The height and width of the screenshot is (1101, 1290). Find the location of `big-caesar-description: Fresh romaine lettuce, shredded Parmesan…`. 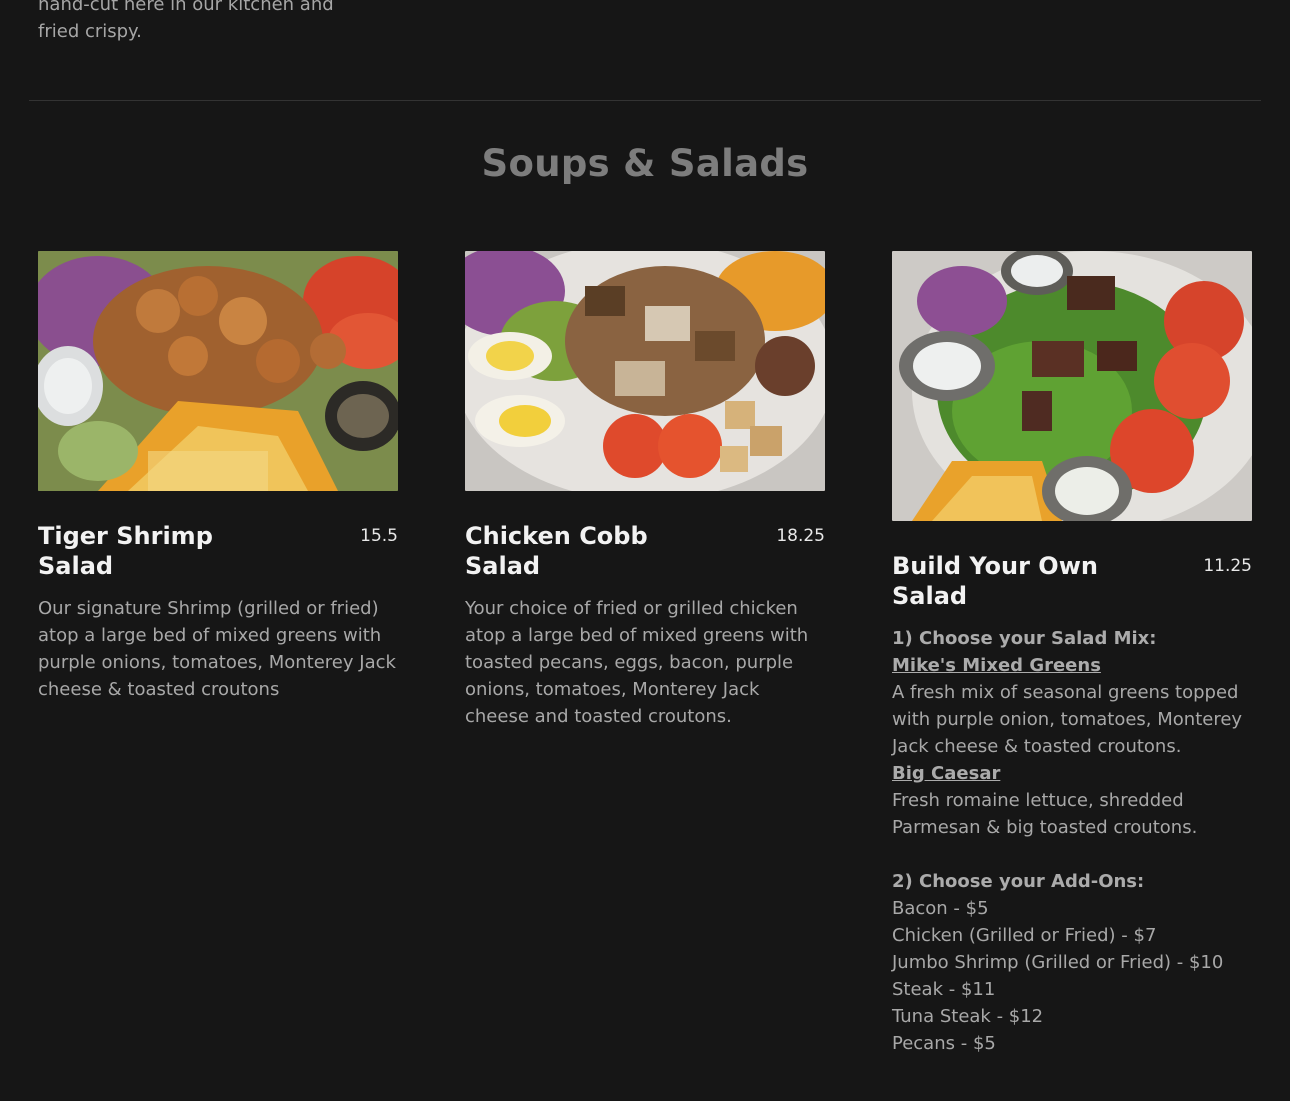

big-caesar-description: Fresh romaine lettuce, shredded Parmesan… is located at coordinates (1045, 814).